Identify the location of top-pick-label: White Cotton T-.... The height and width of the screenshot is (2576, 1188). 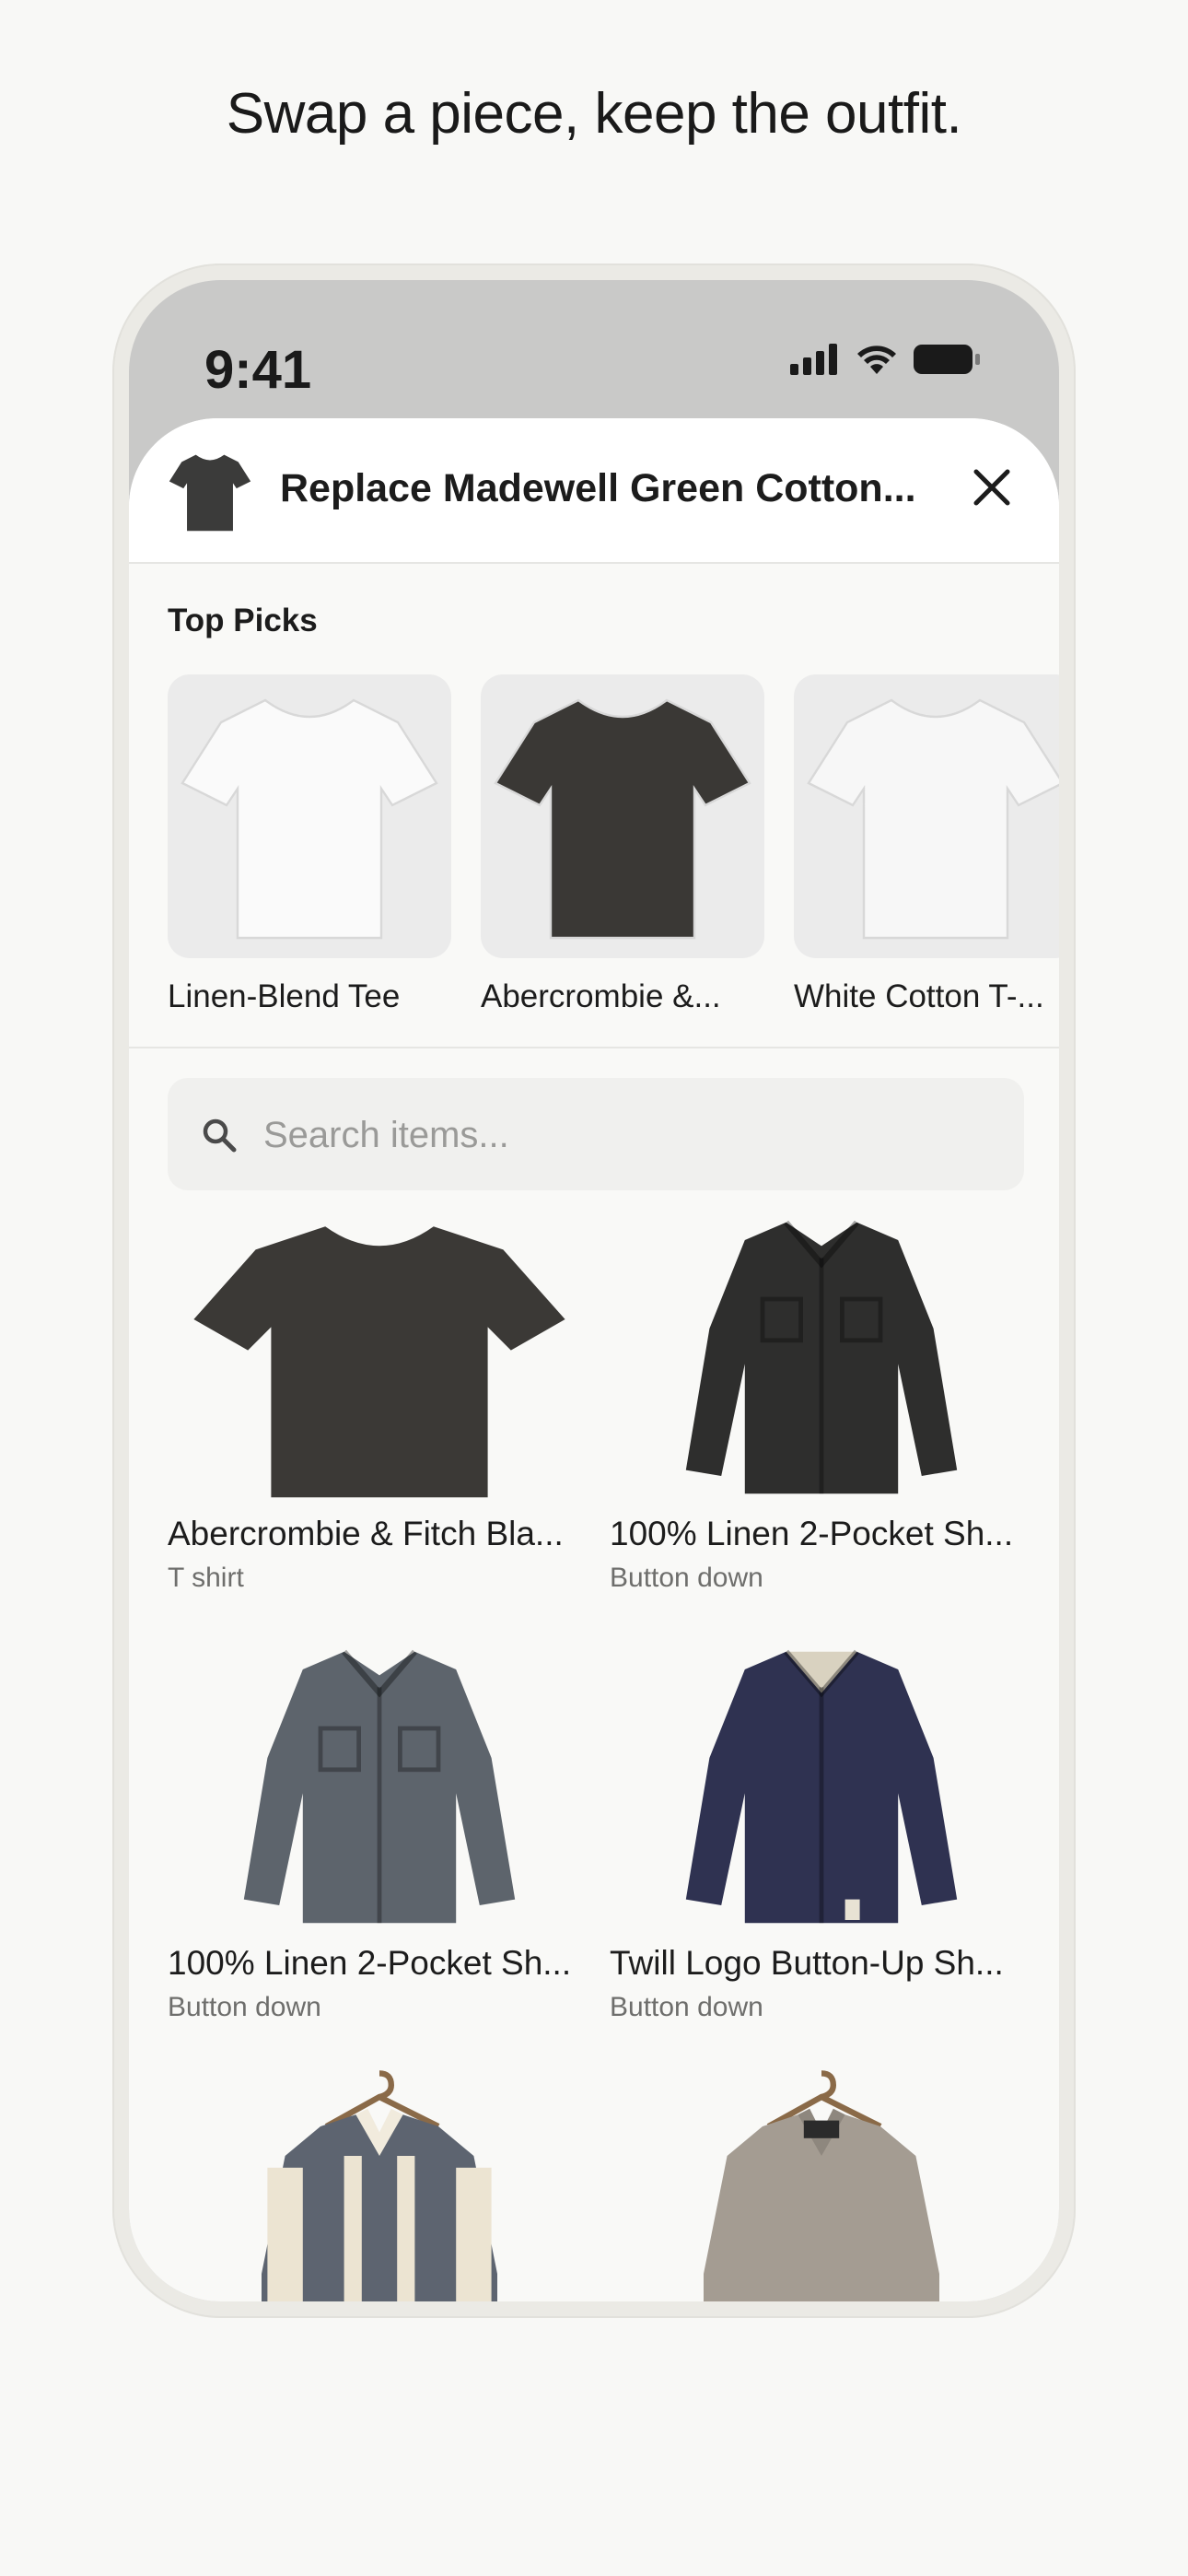
(919, 996).